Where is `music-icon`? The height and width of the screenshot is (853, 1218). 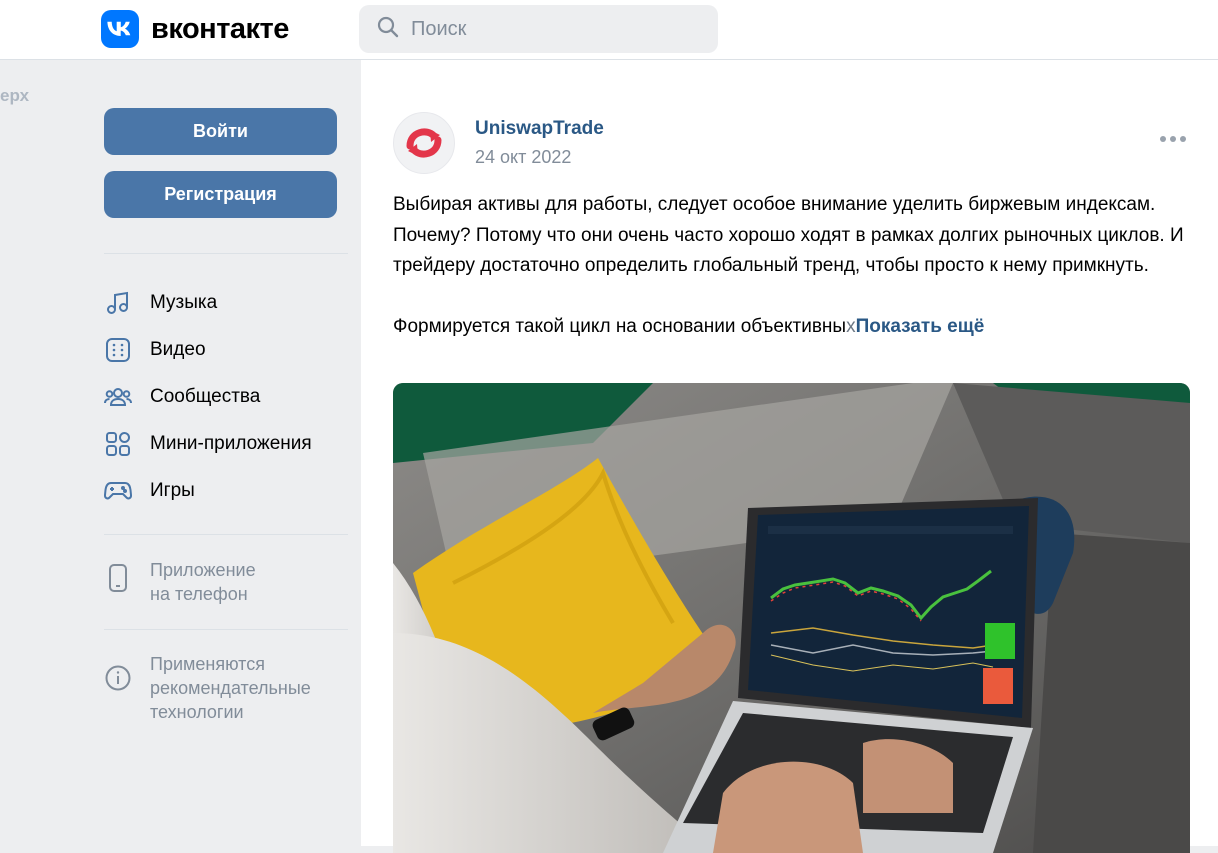
music-icon is located at coordinates (118, 303).